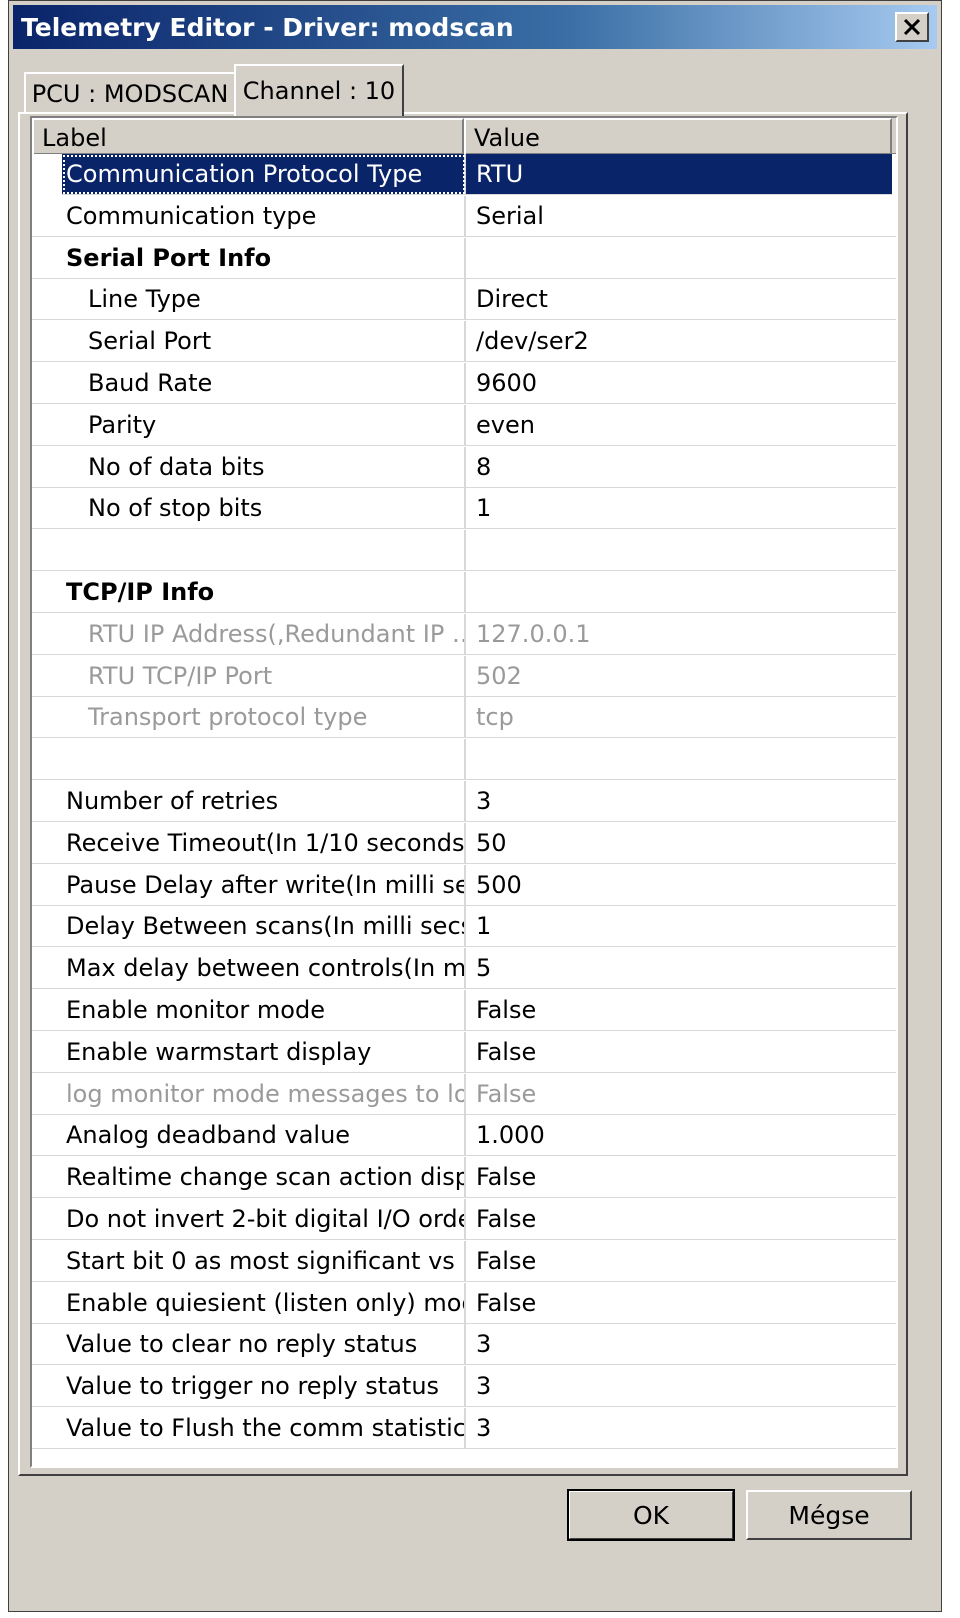 The image size is (960, 1618). I want to click on table-row: Enable warmstart display False, so click(464, 1052).